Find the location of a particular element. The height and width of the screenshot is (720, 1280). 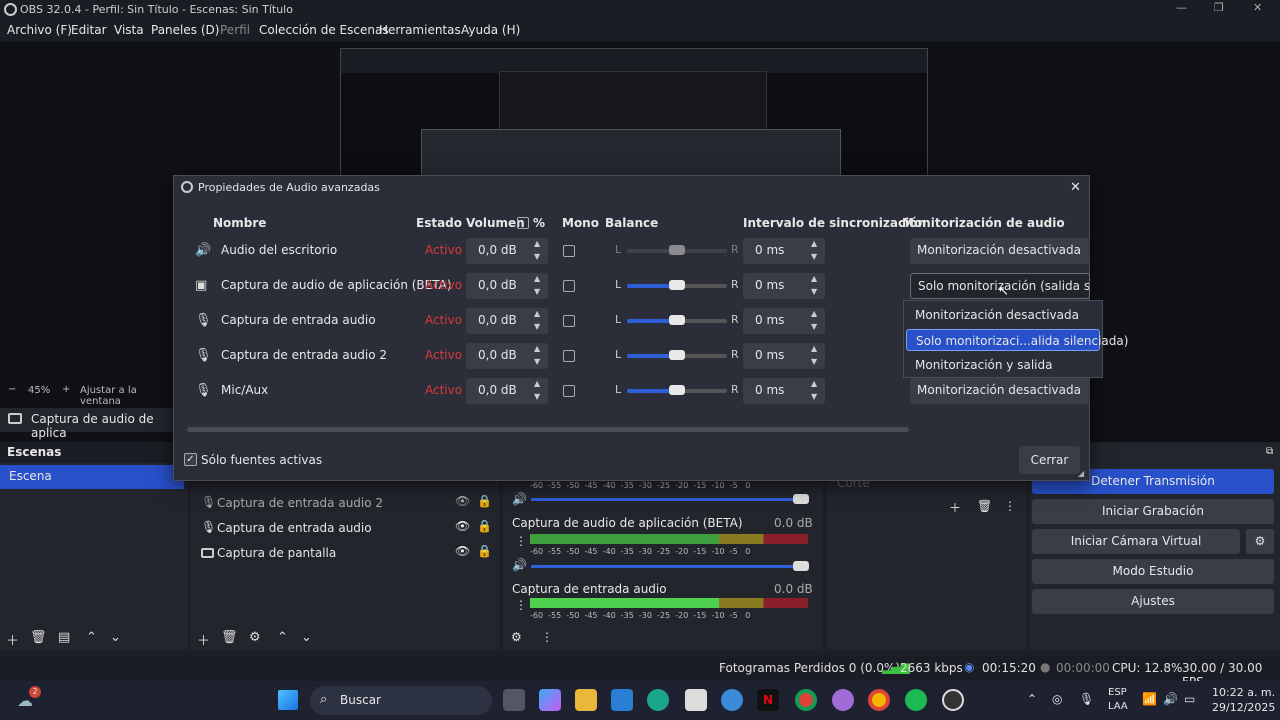

store-icon is located at coordinates (622, 700).